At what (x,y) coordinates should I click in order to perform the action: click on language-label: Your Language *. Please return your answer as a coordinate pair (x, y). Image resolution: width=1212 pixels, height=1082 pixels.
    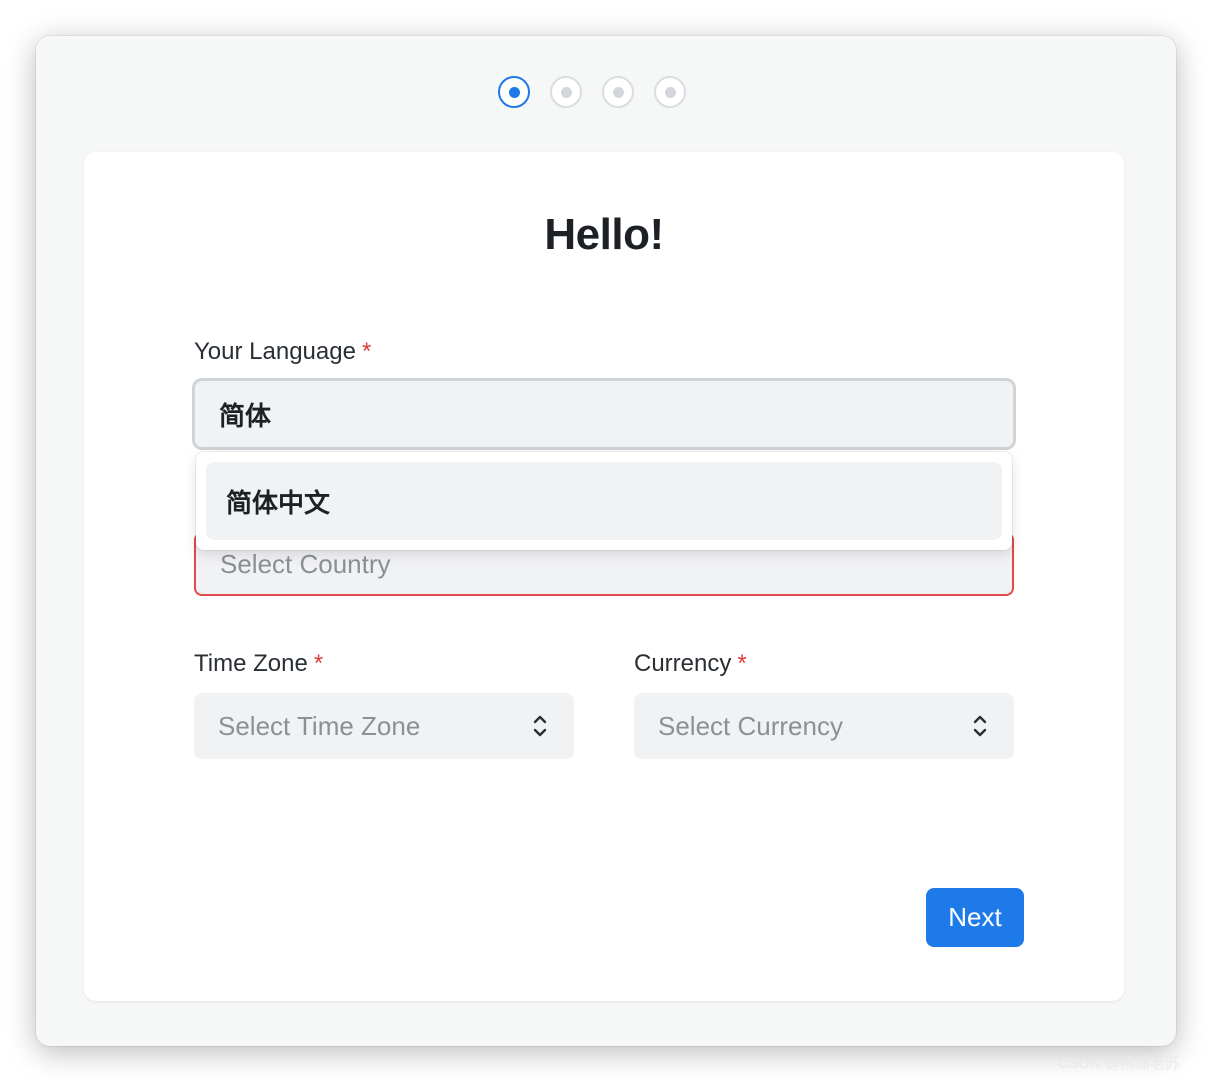
    Looking at the image, I should click on (282, 352).